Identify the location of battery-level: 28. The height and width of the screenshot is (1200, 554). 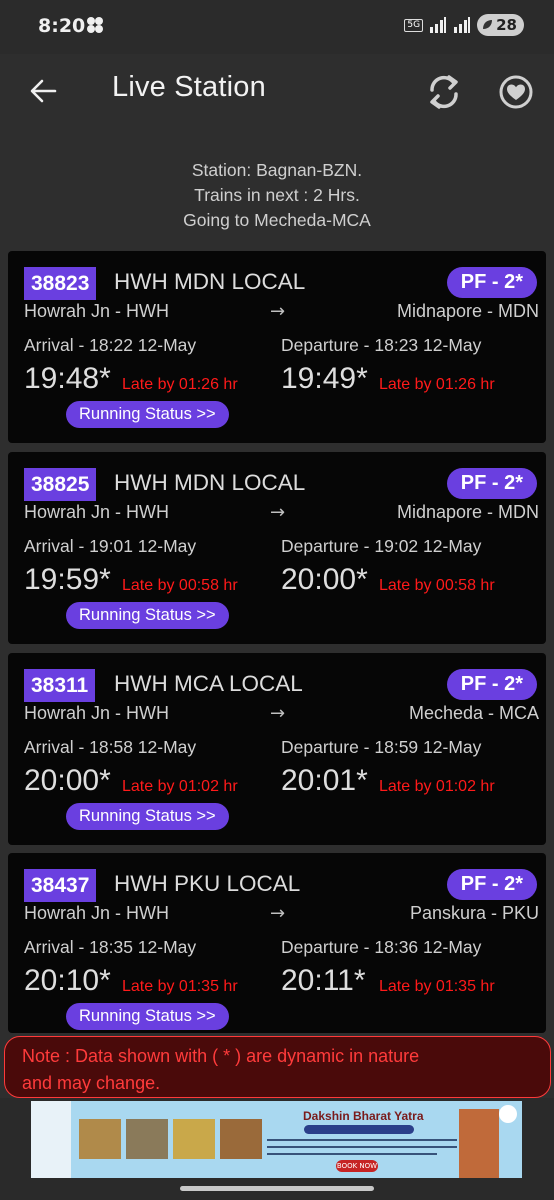
(506, 25).